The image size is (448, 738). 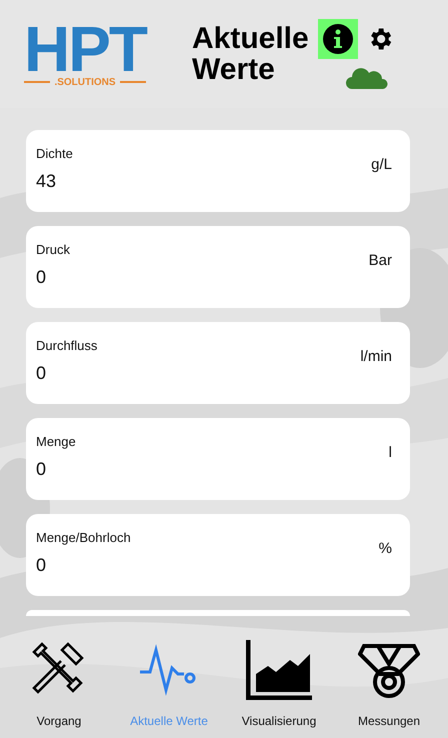 What do you see at coordinates (54, 153) in the screenshot?
I see `value-label: Dichte` at bounding box center [54, 153].